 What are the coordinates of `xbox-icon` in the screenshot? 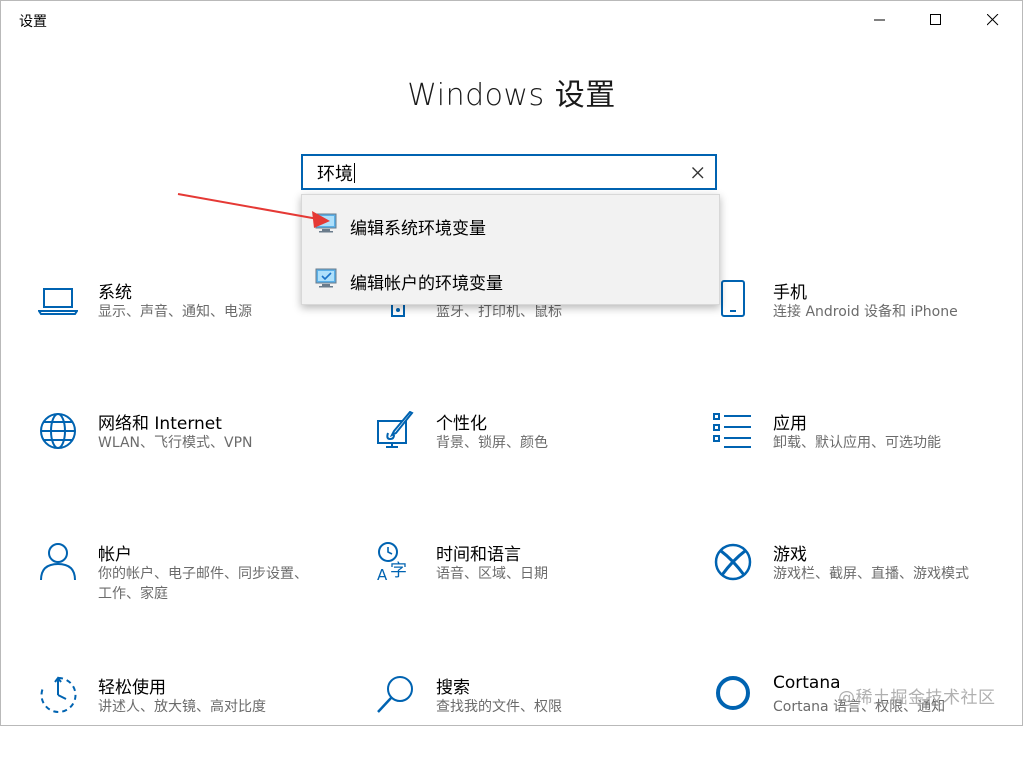 It's located at (733, 562).